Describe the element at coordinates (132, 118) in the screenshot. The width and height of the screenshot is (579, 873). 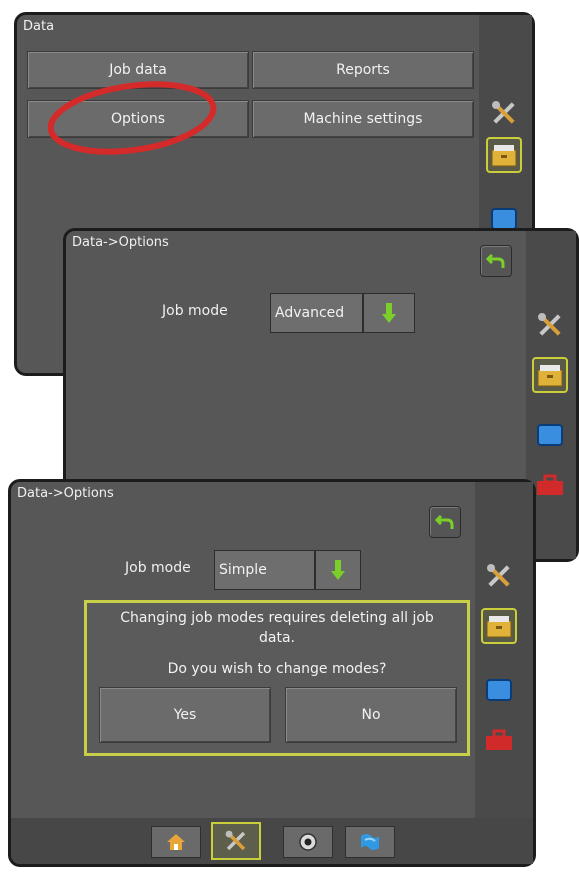
I see `highlight-ellipse` at that location.